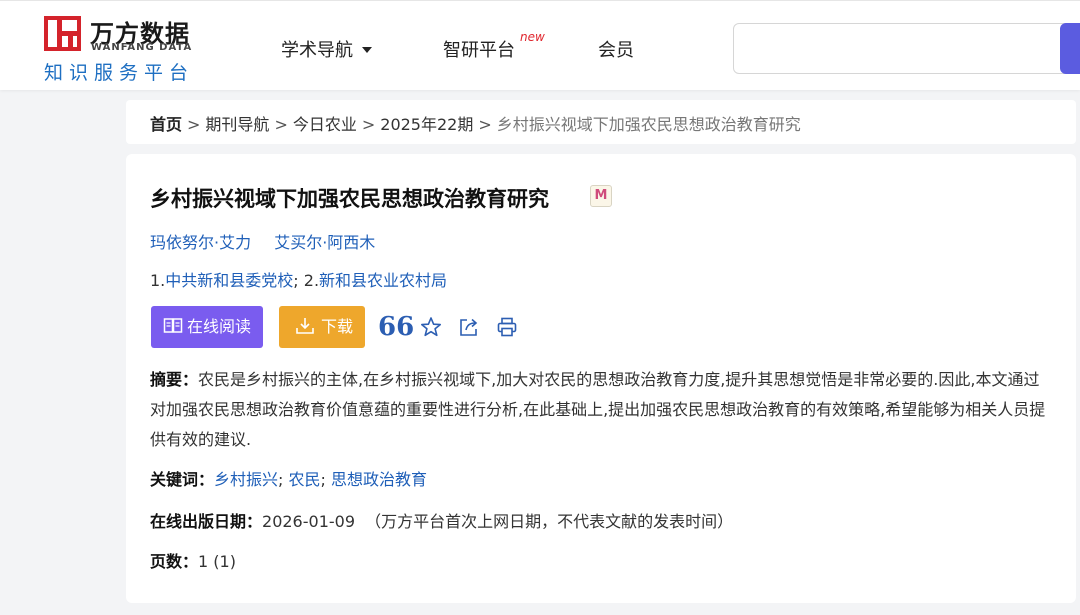 The width and height of the screenshot is (1080, 615). Describe the element at coordinates (229, 280) in the screenshot. I see `affiliation-link: 中共新和县委党校` at that location.